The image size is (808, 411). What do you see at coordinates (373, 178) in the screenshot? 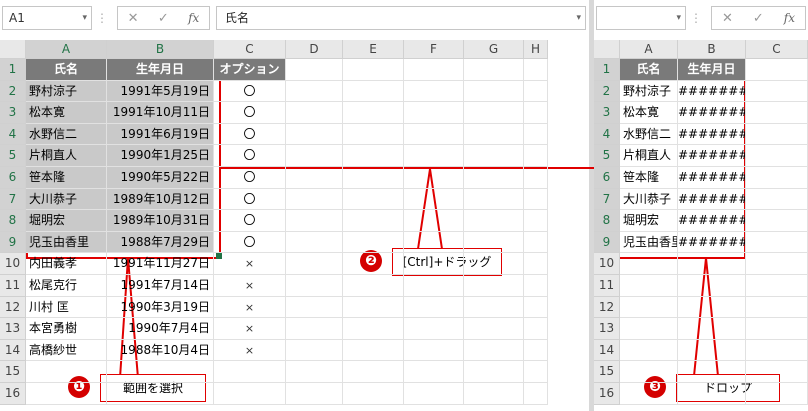
I see `left-cell-e6` at bounding box center [373, 178].